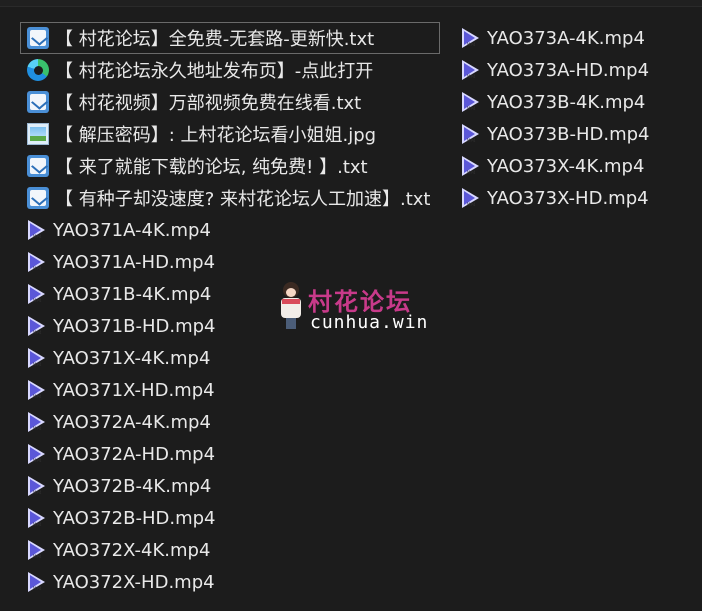 Image resolution: width=702 pixels, height=611 pixels. I want to click on file-name: 【 村花论坛】全免费-无套路-更新快.txt, so click(215, 39).